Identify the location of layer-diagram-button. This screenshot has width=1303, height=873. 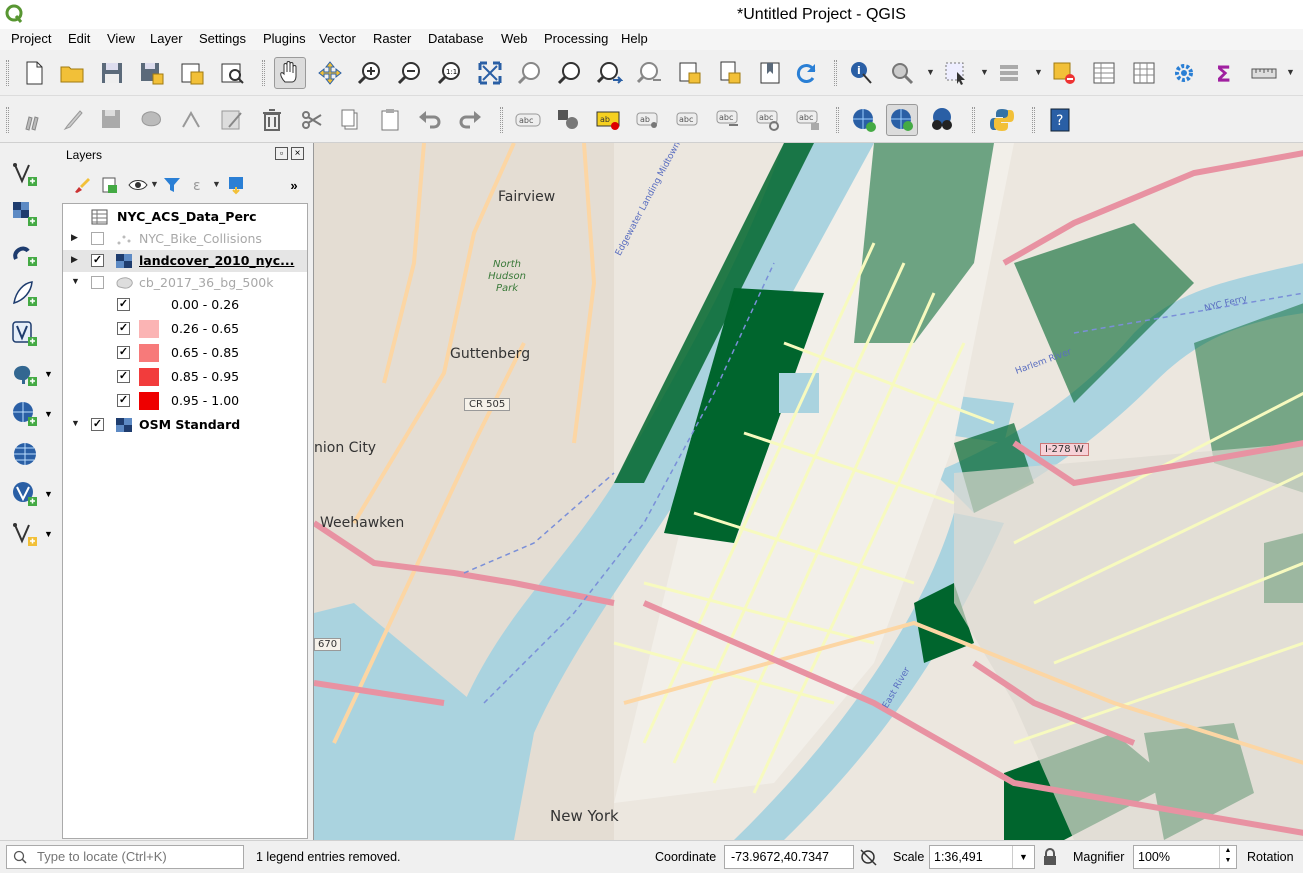
(568, 120).